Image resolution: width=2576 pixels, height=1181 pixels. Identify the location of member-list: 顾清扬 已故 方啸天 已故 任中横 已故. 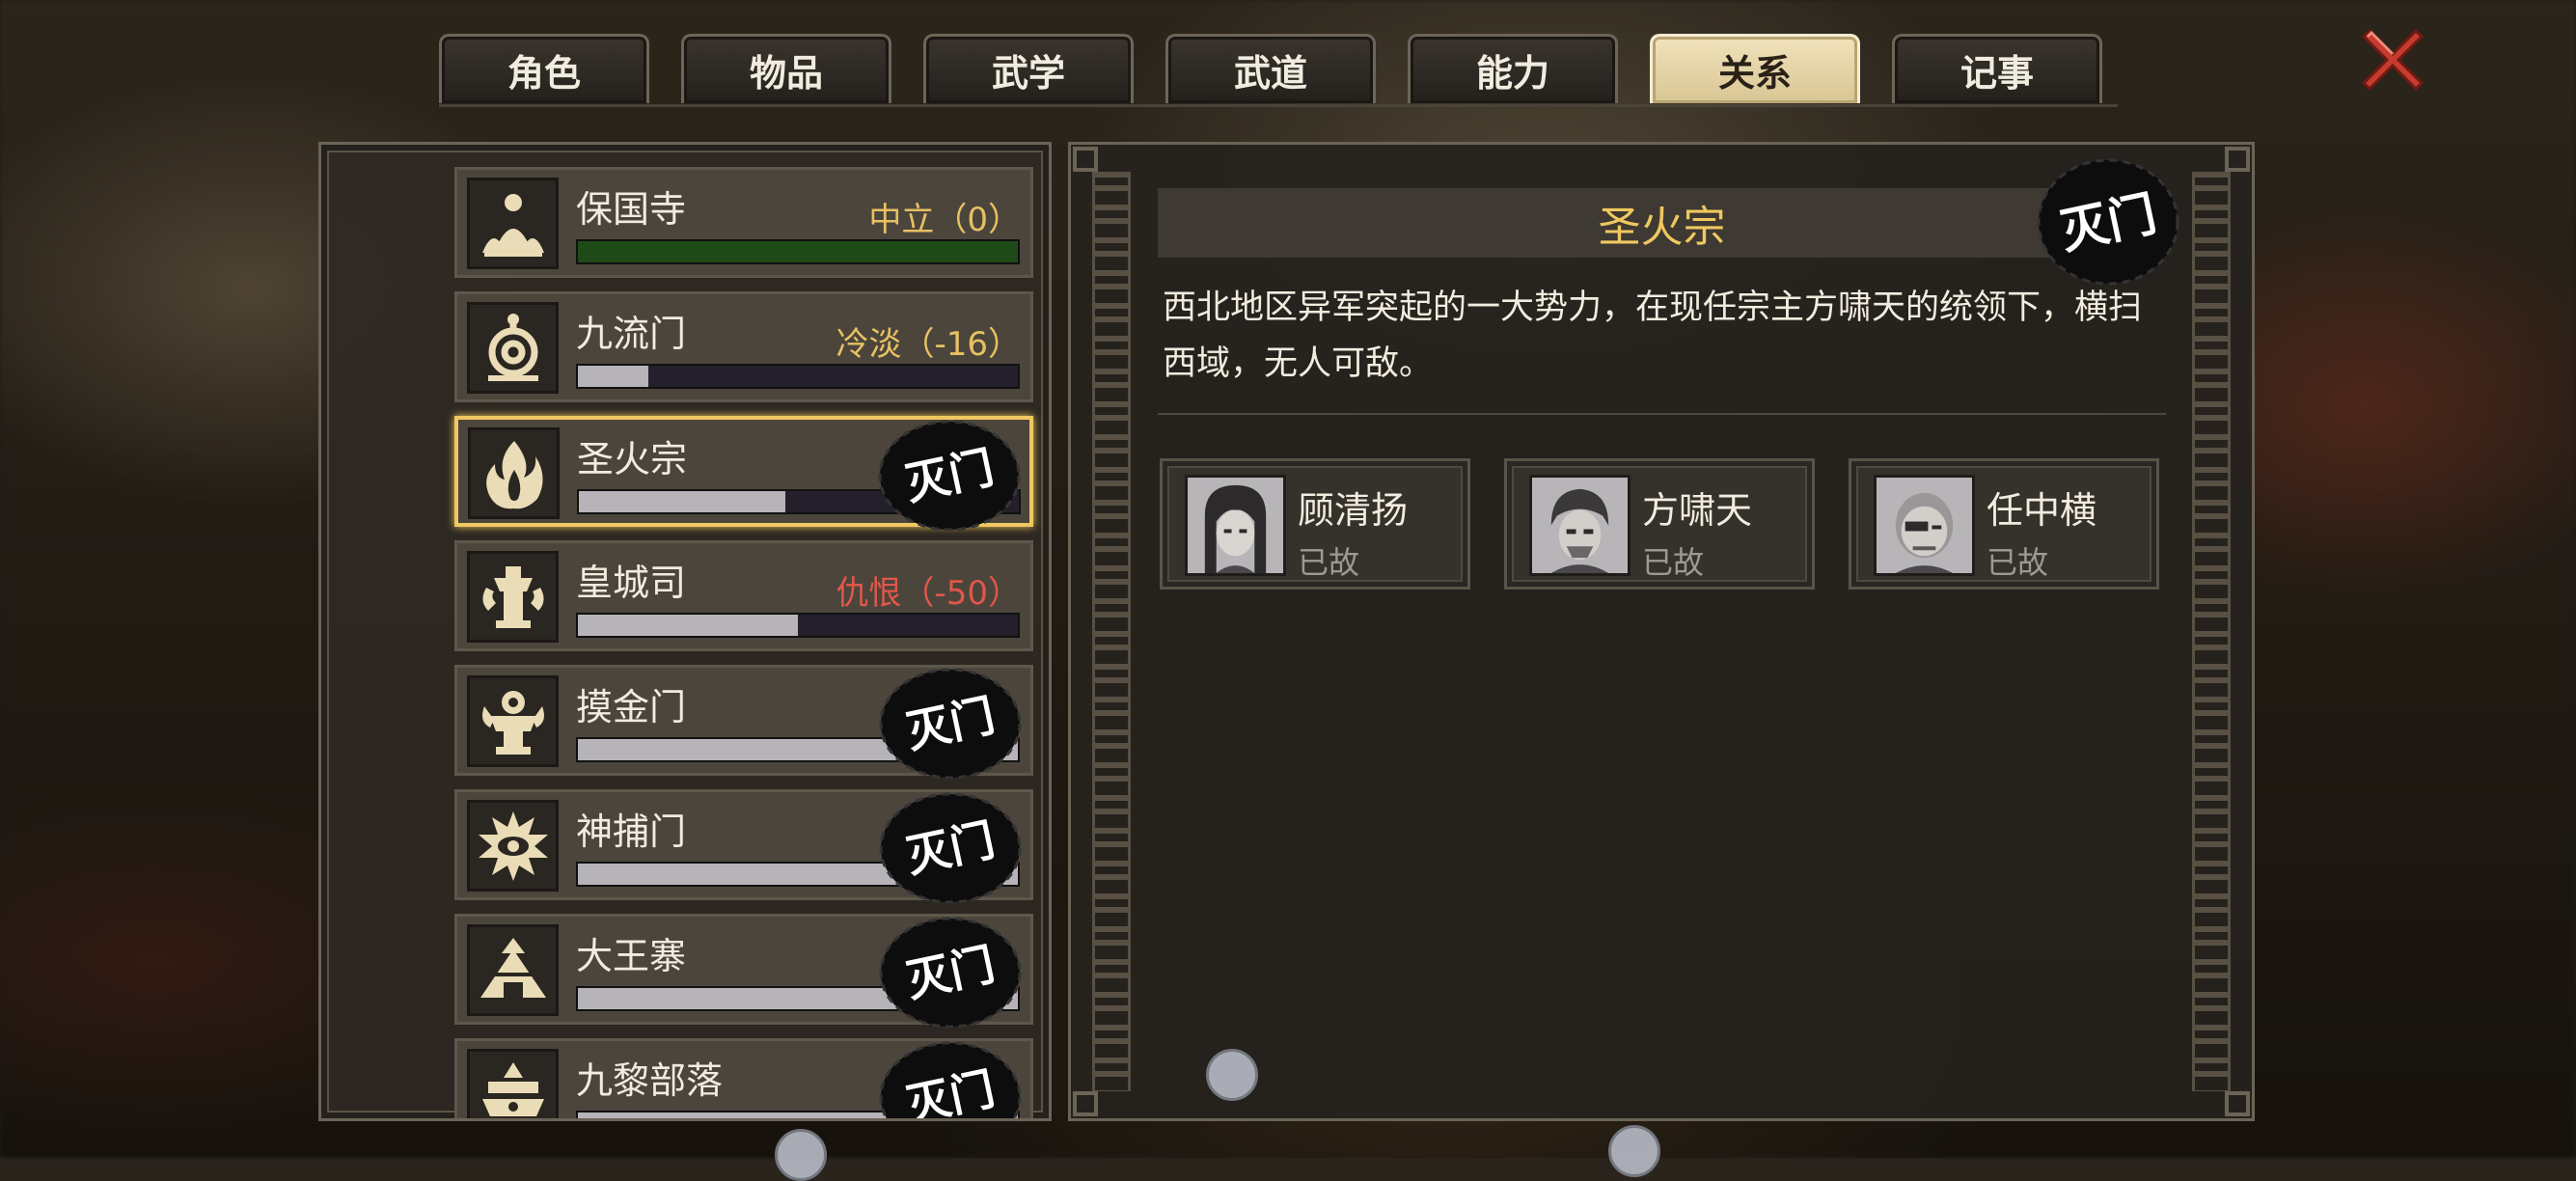
(1659, 524).